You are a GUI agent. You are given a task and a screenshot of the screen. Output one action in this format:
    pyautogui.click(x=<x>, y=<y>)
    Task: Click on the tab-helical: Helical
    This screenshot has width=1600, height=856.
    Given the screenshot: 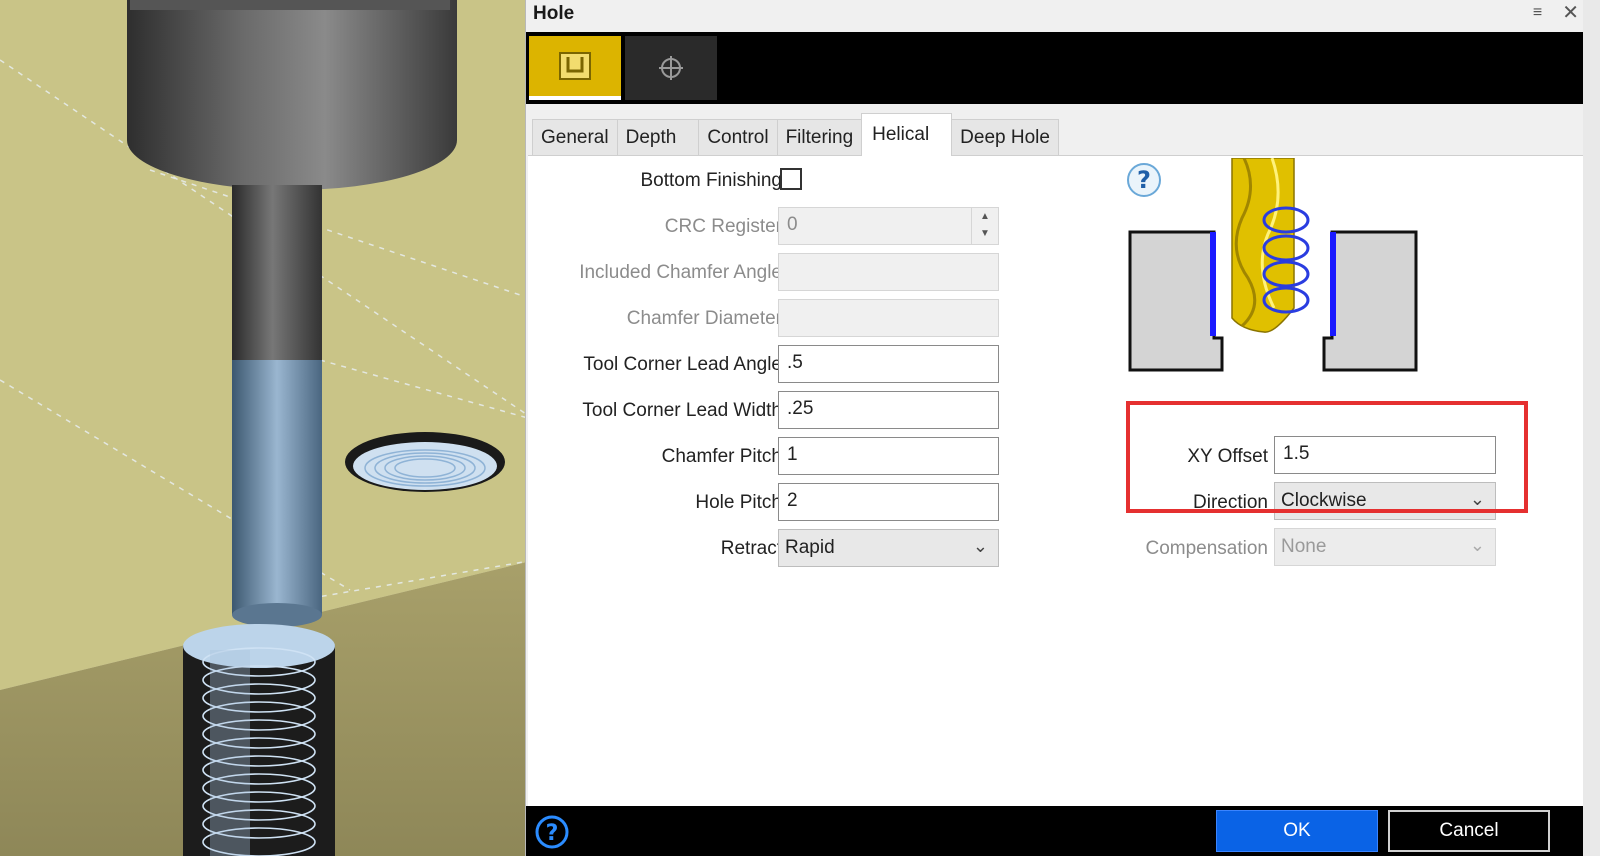 What is the action you would take?
    pyautogui.click(x=907, y=134)
    